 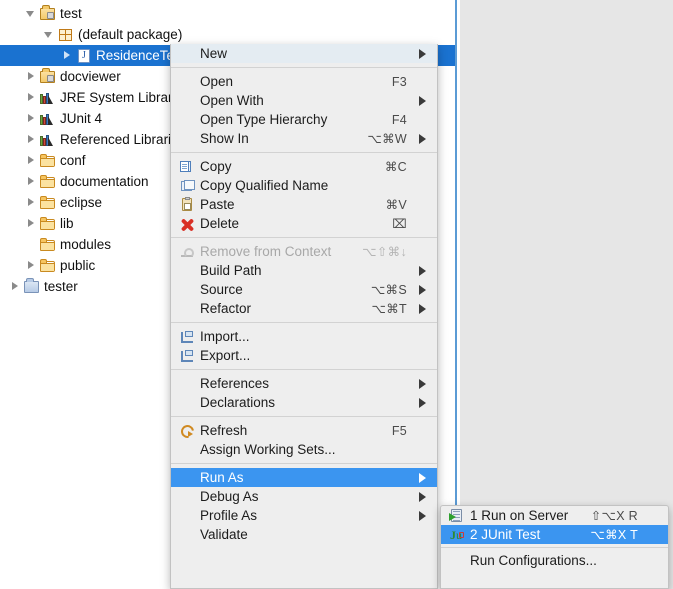 I want to click on menu-item-new: New, so click(x=304, y=53).